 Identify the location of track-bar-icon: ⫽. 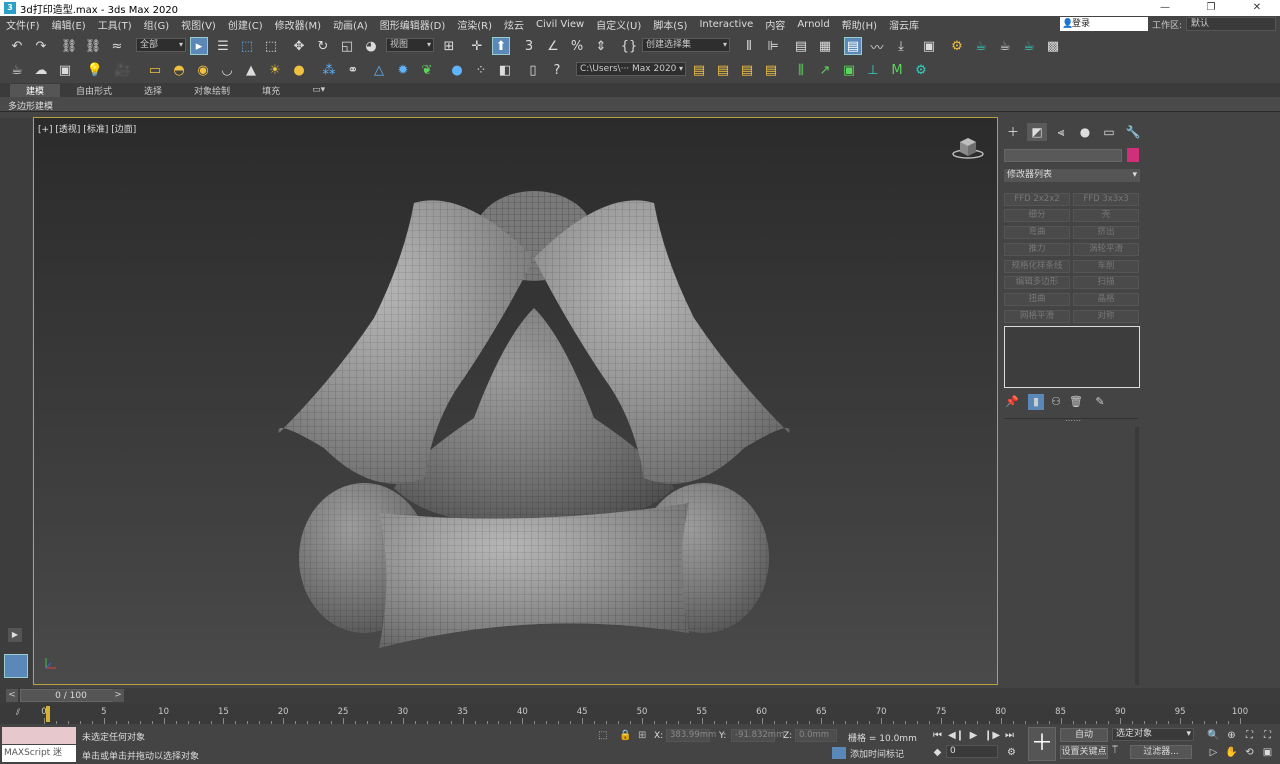
(18, 713).